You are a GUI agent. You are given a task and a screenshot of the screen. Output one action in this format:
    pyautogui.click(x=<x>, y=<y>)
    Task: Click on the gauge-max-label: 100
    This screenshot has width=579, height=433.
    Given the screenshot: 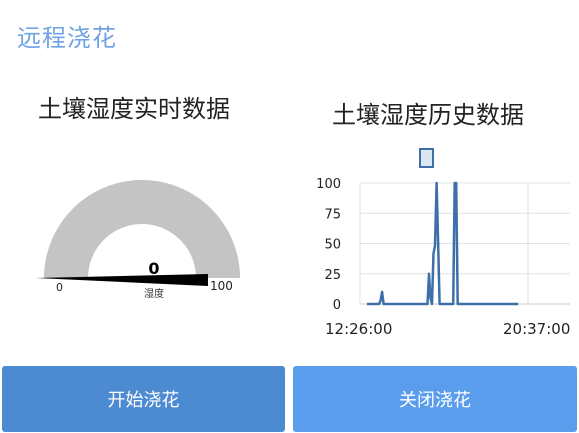 What is the action you would take?
    pyautogui.click(x=221, y=286)
    